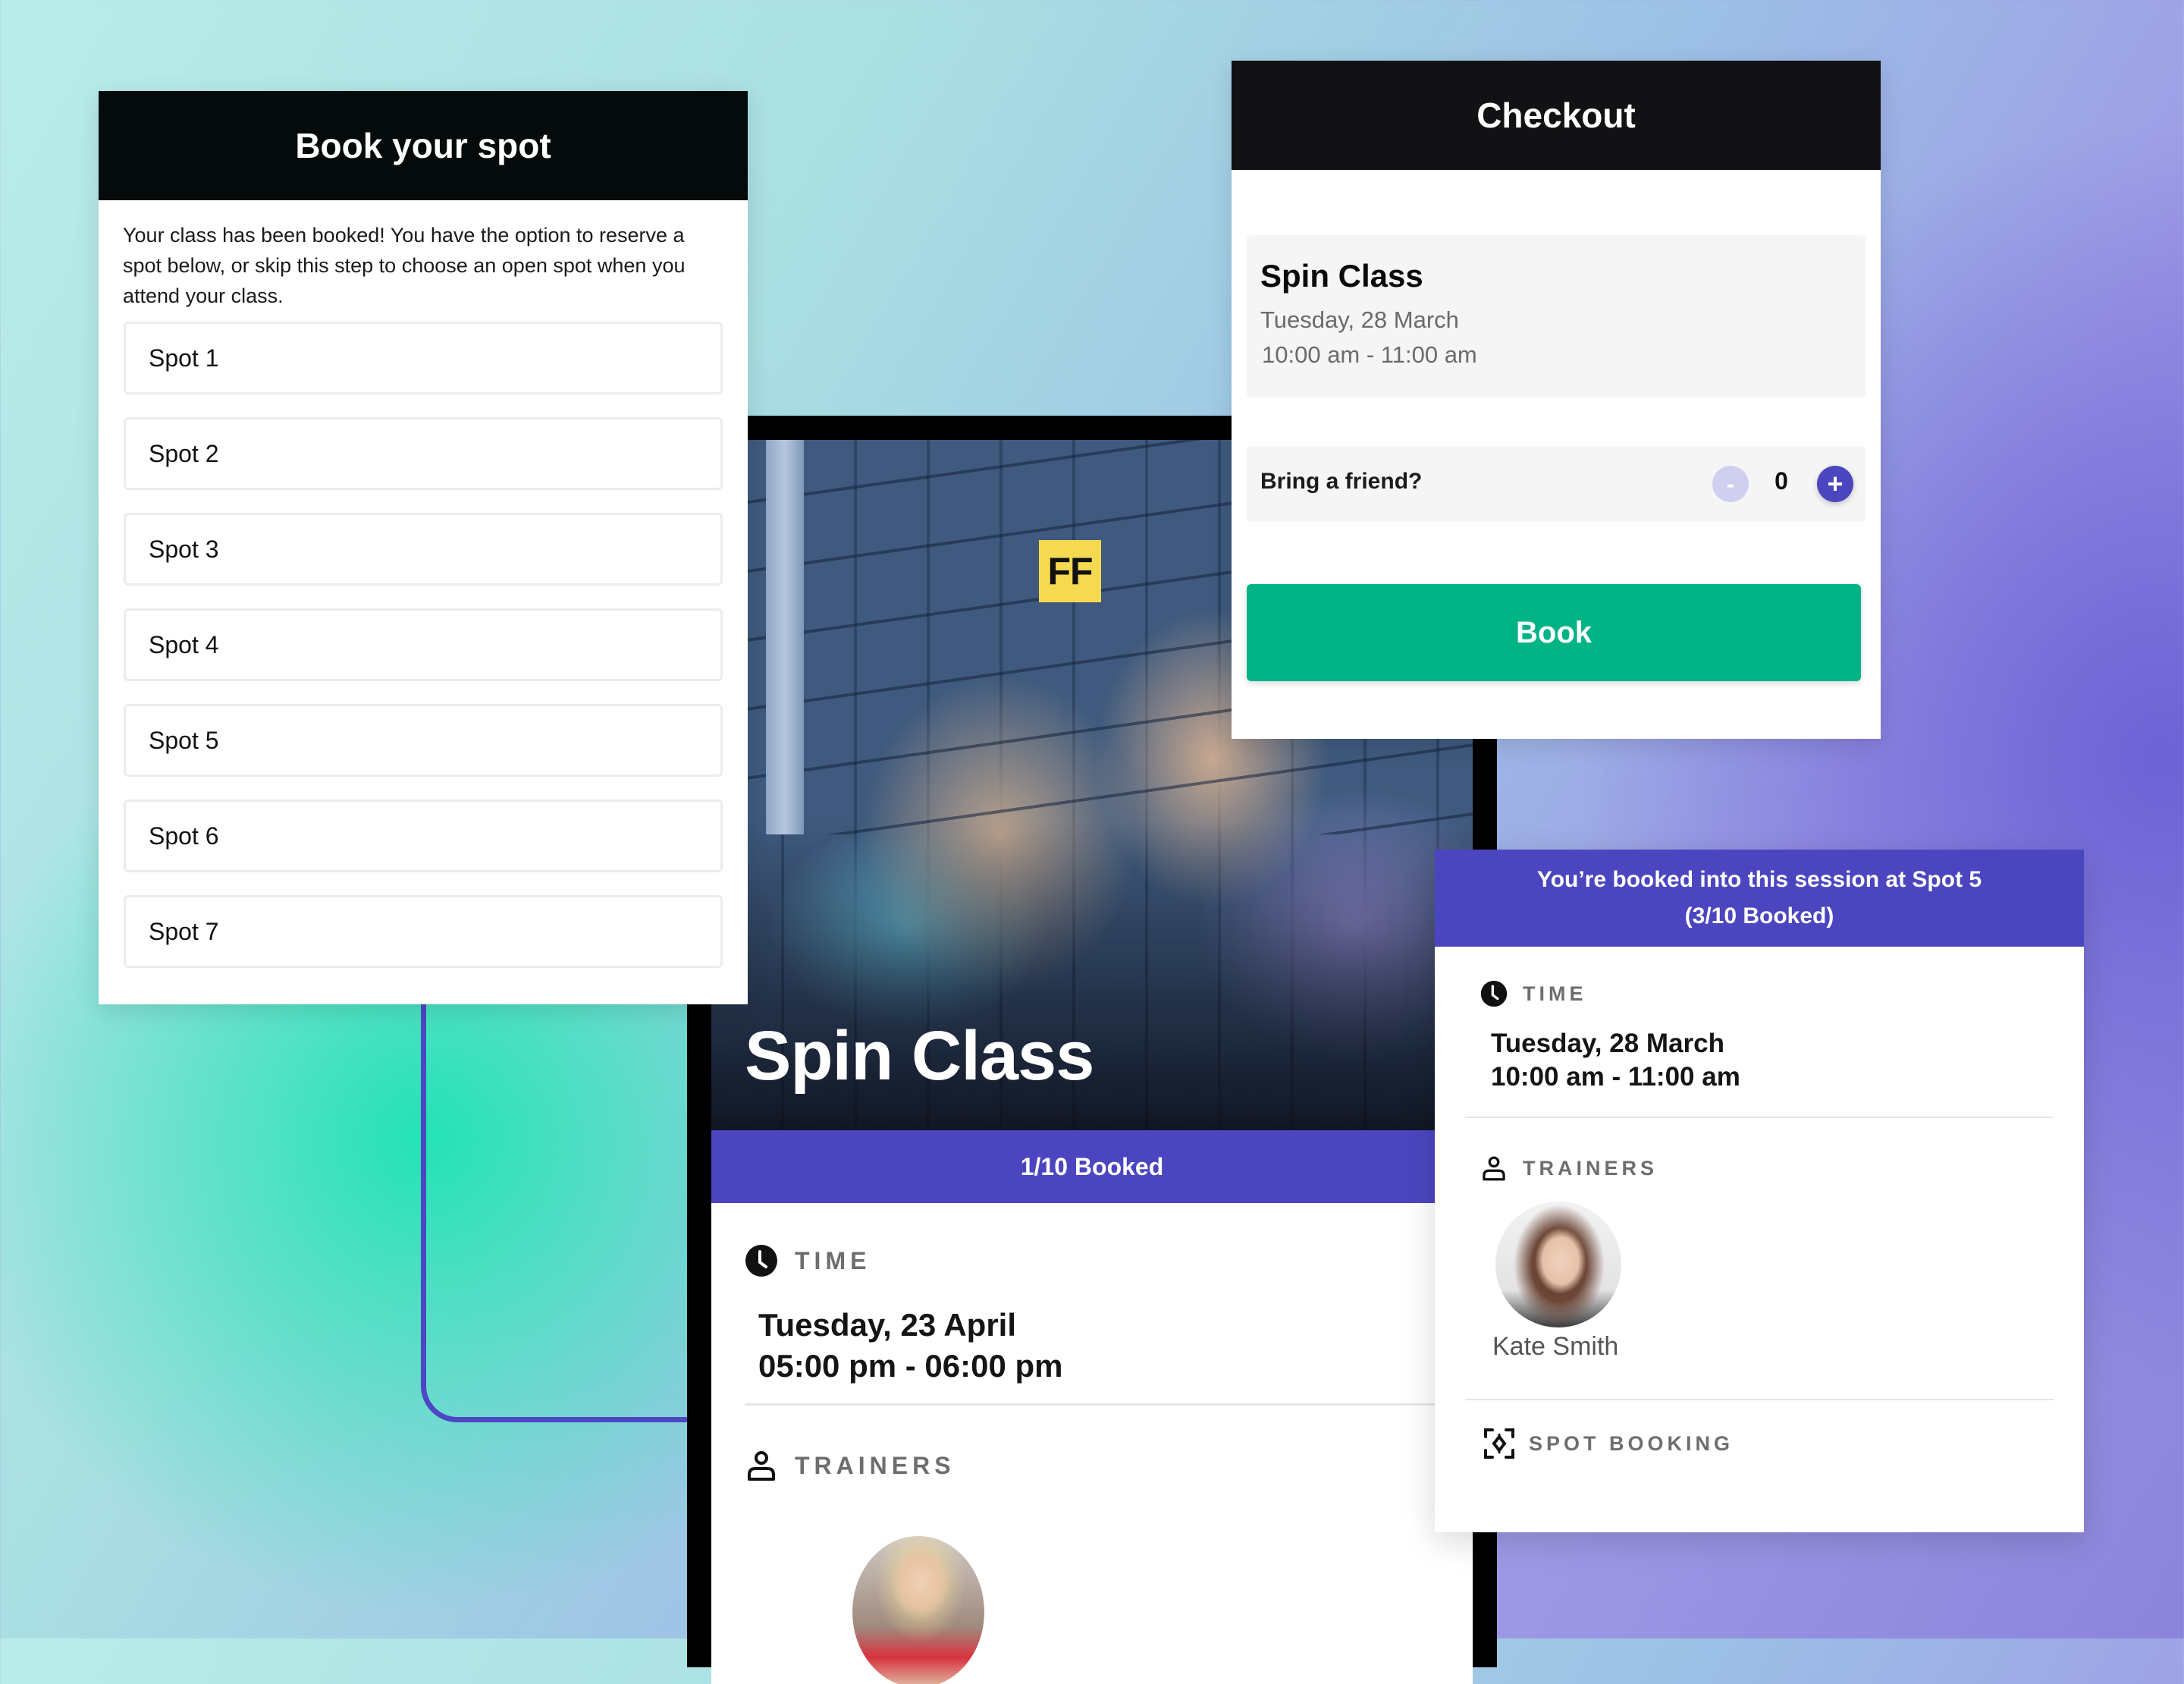  I want to click on session-trainers-section: TRAINERS, so click(1760, 1168).